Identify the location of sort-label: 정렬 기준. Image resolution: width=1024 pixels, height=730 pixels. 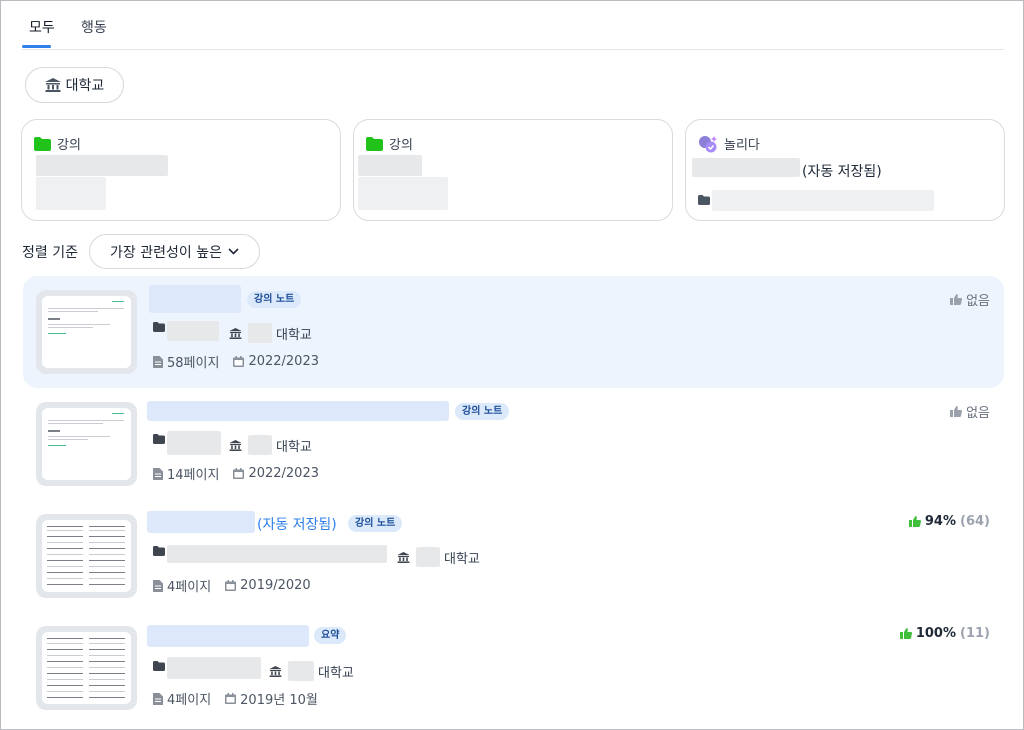
(50, 253).